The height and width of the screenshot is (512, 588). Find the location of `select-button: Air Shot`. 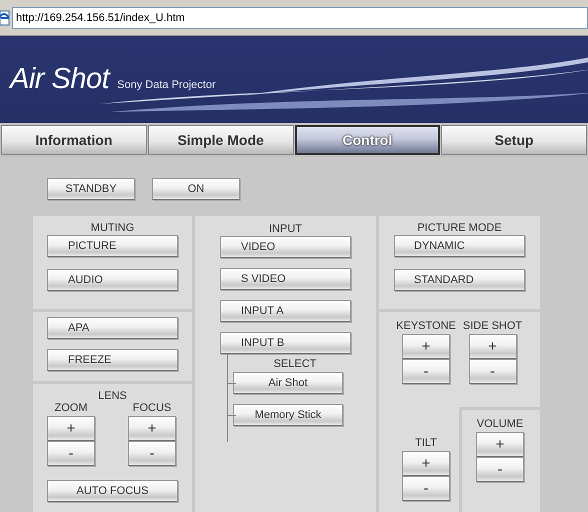

select-button: Air Shot is located at coordinates (288, 383).